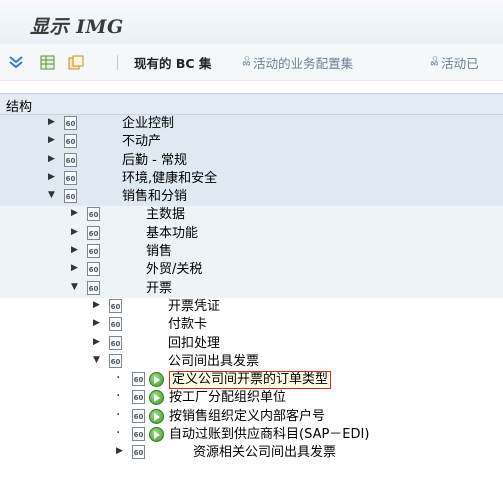  Describe the element at coordinates (264, 453) in the screenshot. I see `tree-node-label: 资源相关公司间出具发票` at that location.